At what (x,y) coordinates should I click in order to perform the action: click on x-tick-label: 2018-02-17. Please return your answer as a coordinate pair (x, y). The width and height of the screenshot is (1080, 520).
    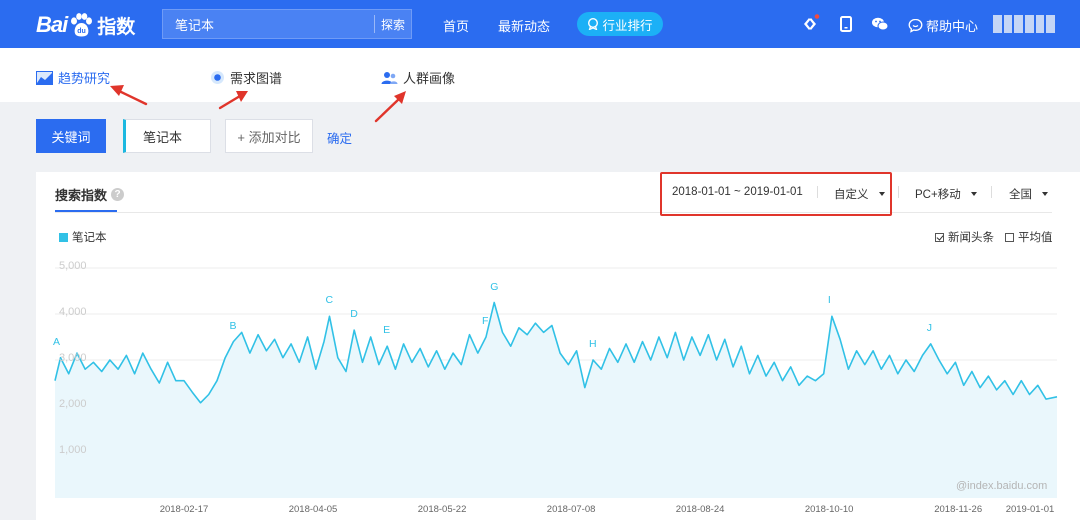
    Looking at the image, I should click on (184, 509).